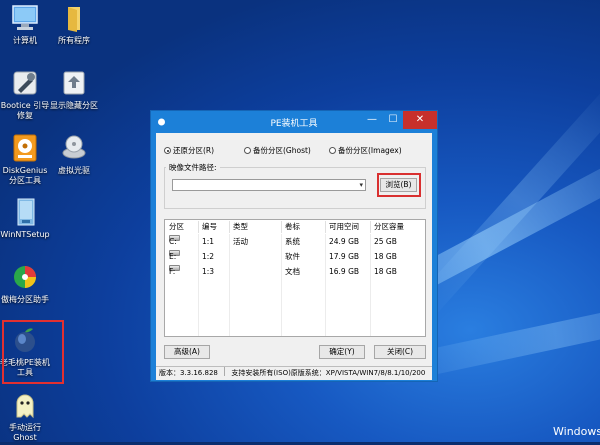  I want to click on folder-icon, so click(74, 18).